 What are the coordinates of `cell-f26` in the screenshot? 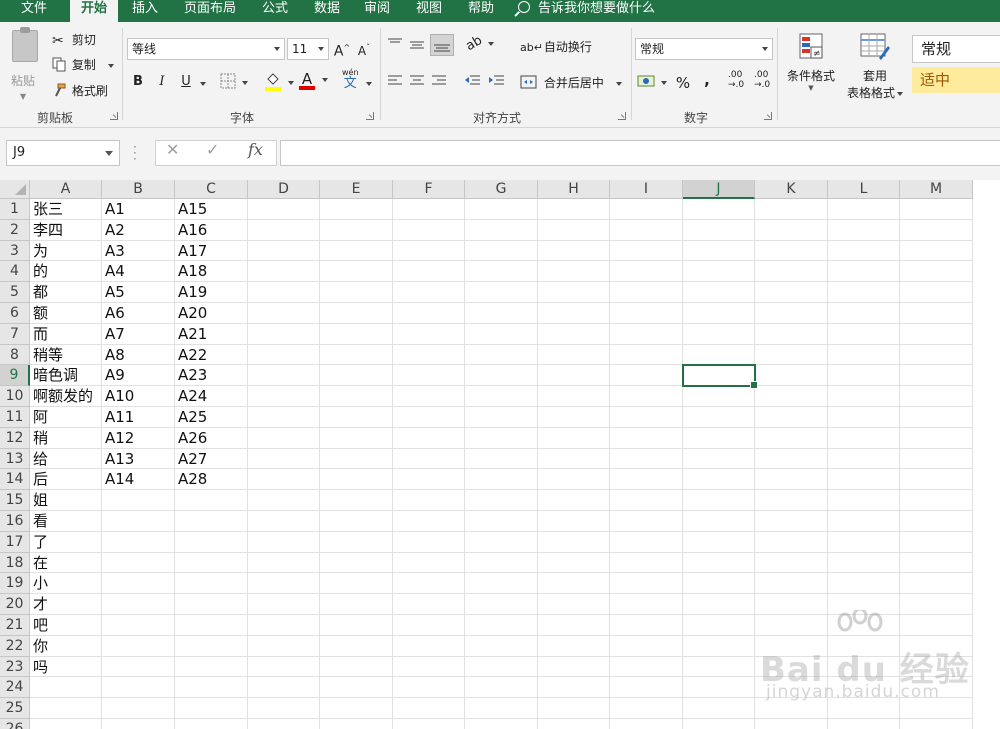 It's located at (429, 724).